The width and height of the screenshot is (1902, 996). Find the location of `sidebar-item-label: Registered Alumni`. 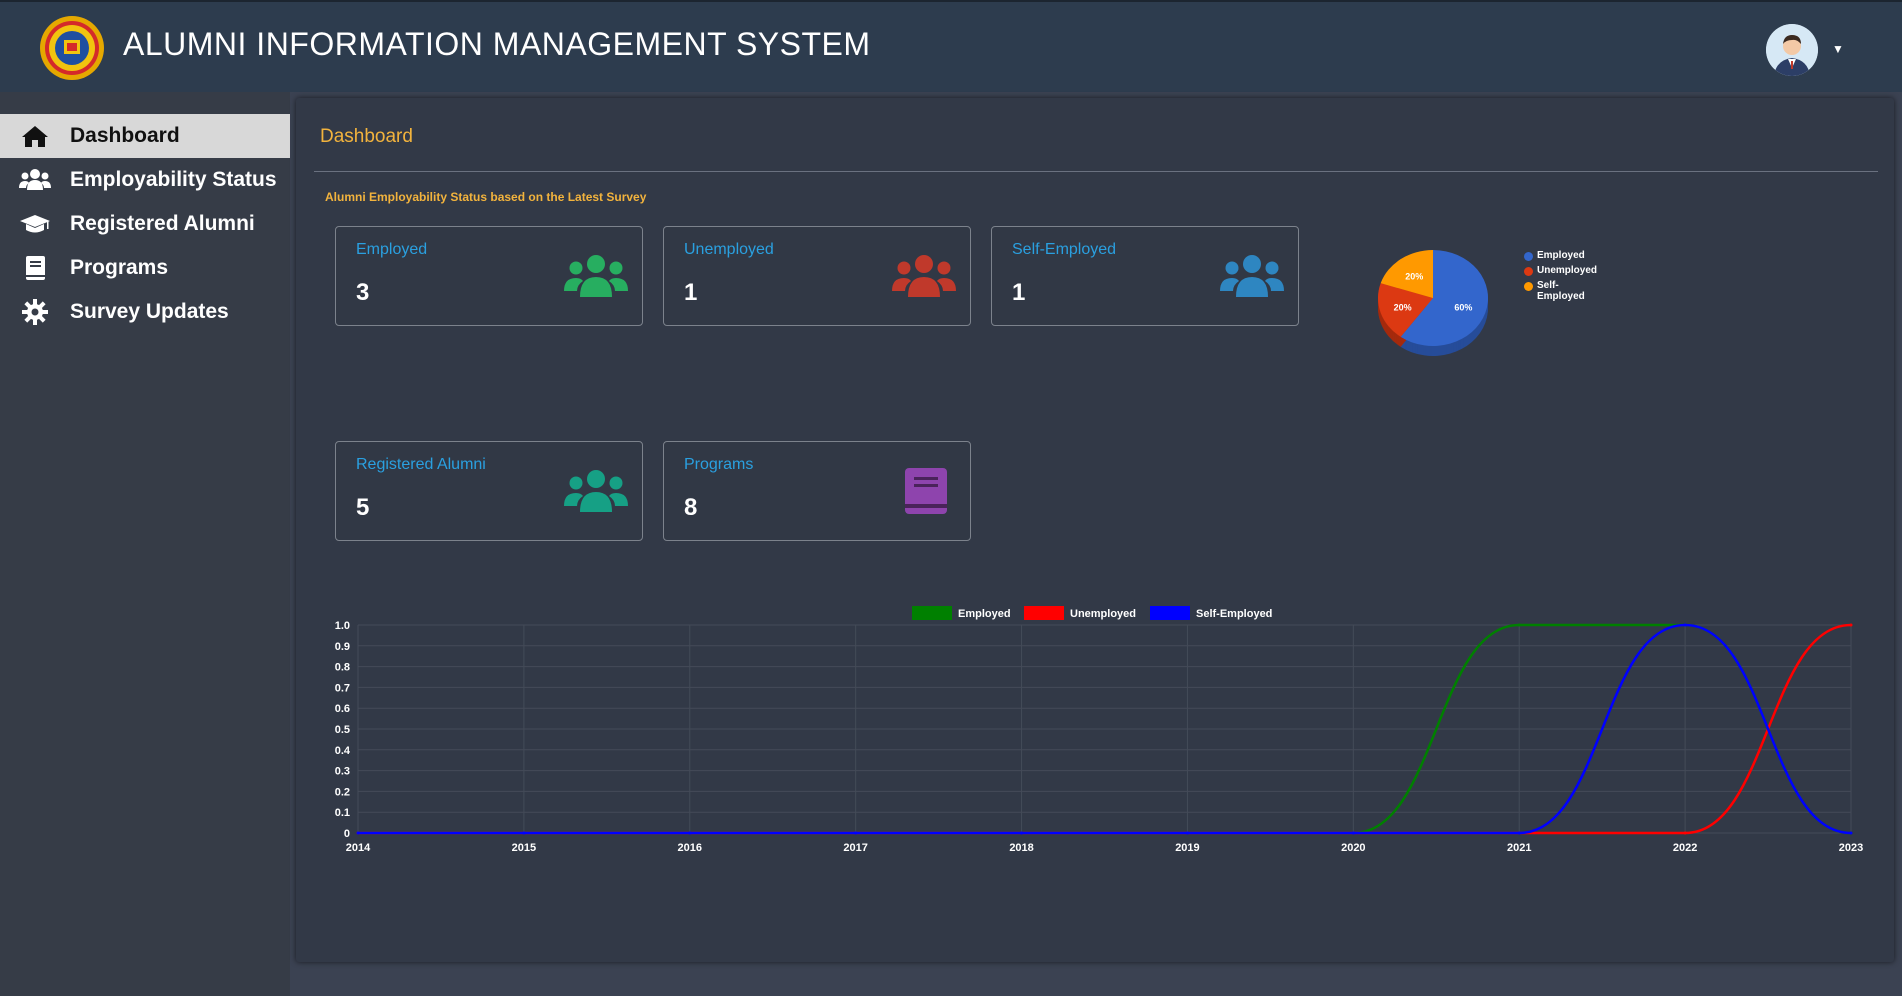

sidebar-item-label: Registered Alumni is located at coordinates (162, 223).